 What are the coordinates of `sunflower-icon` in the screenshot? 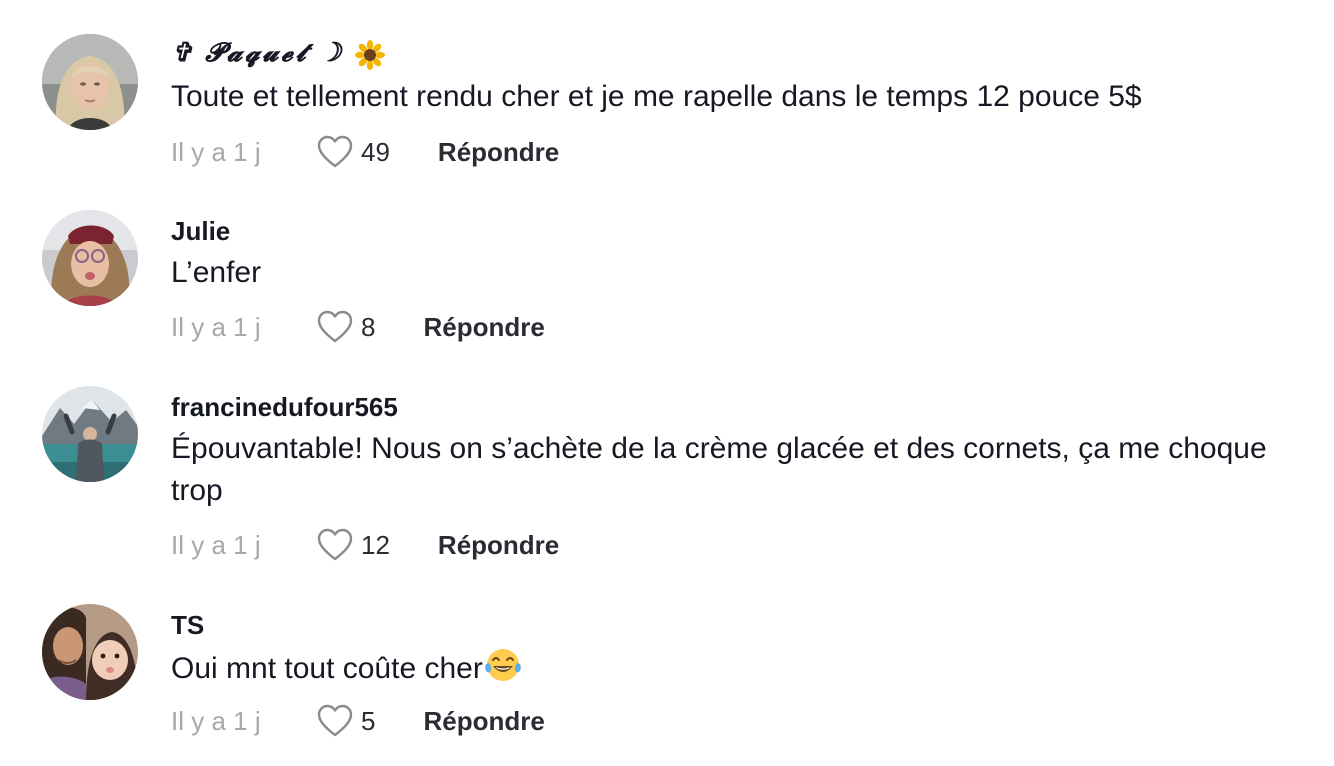 It's located at (369, 55).